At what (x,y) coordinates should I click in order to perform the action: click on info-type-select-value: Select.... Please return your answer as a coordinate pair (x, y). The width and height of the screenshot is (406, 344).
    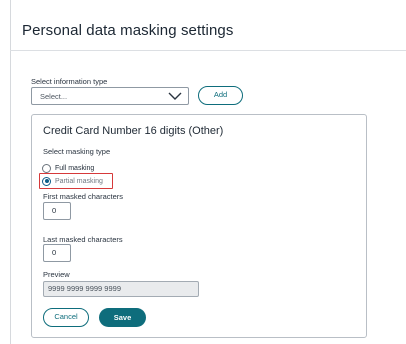
    Looking at the image, I should click on (54, 96).